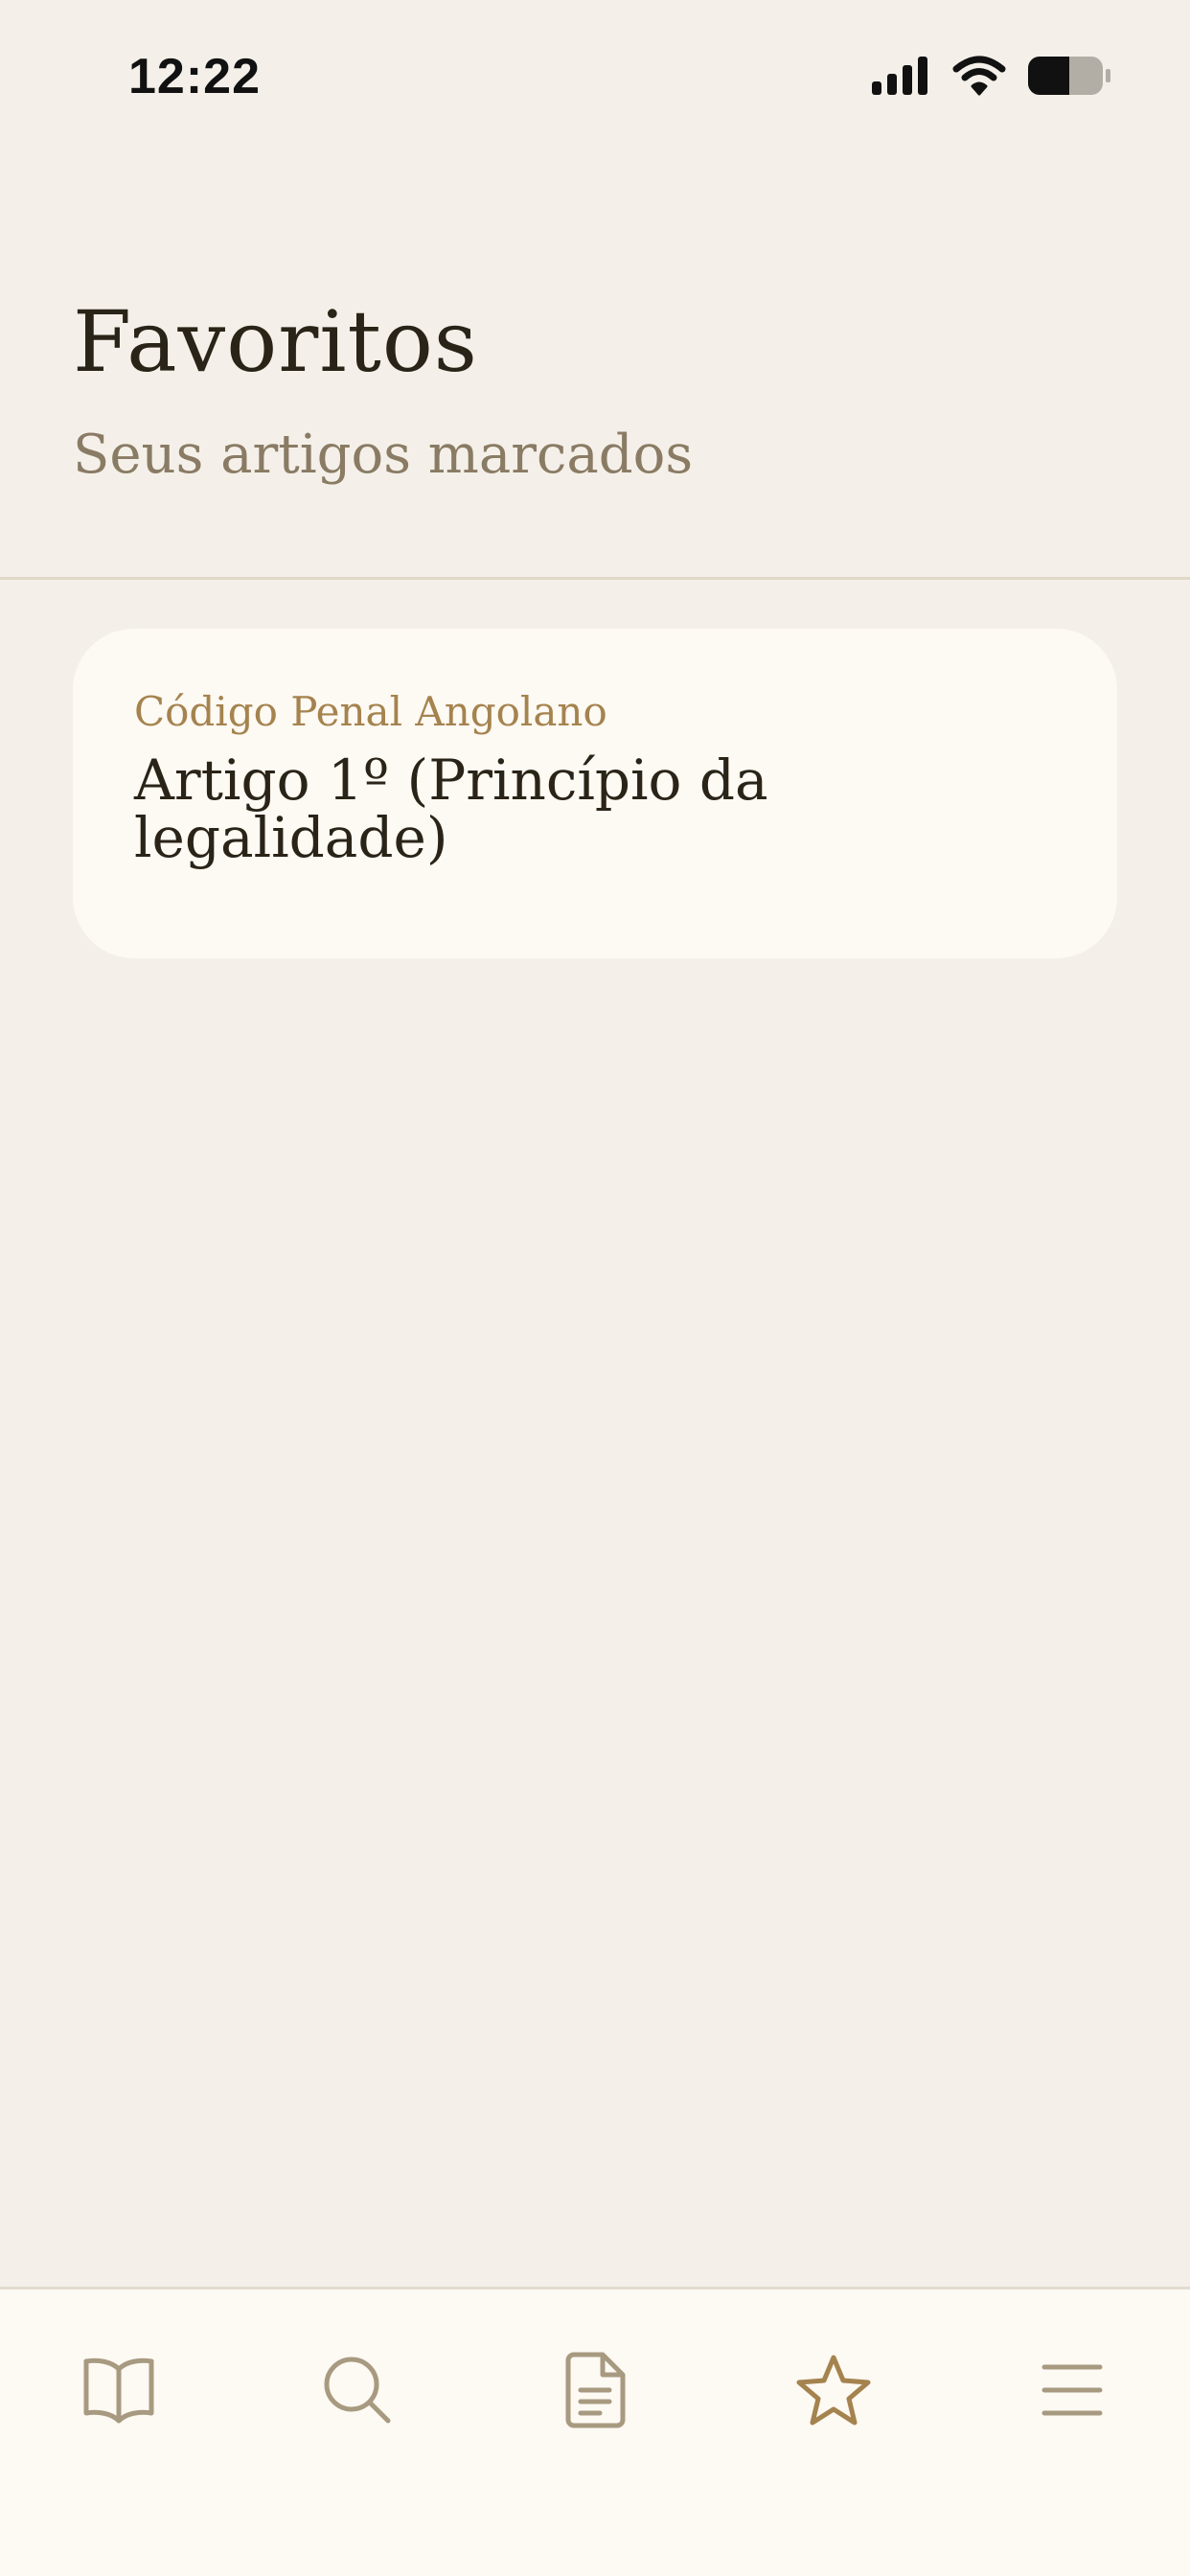 The image size is (1190, 2576). I want to click on search-icon, so click(358, 2390).